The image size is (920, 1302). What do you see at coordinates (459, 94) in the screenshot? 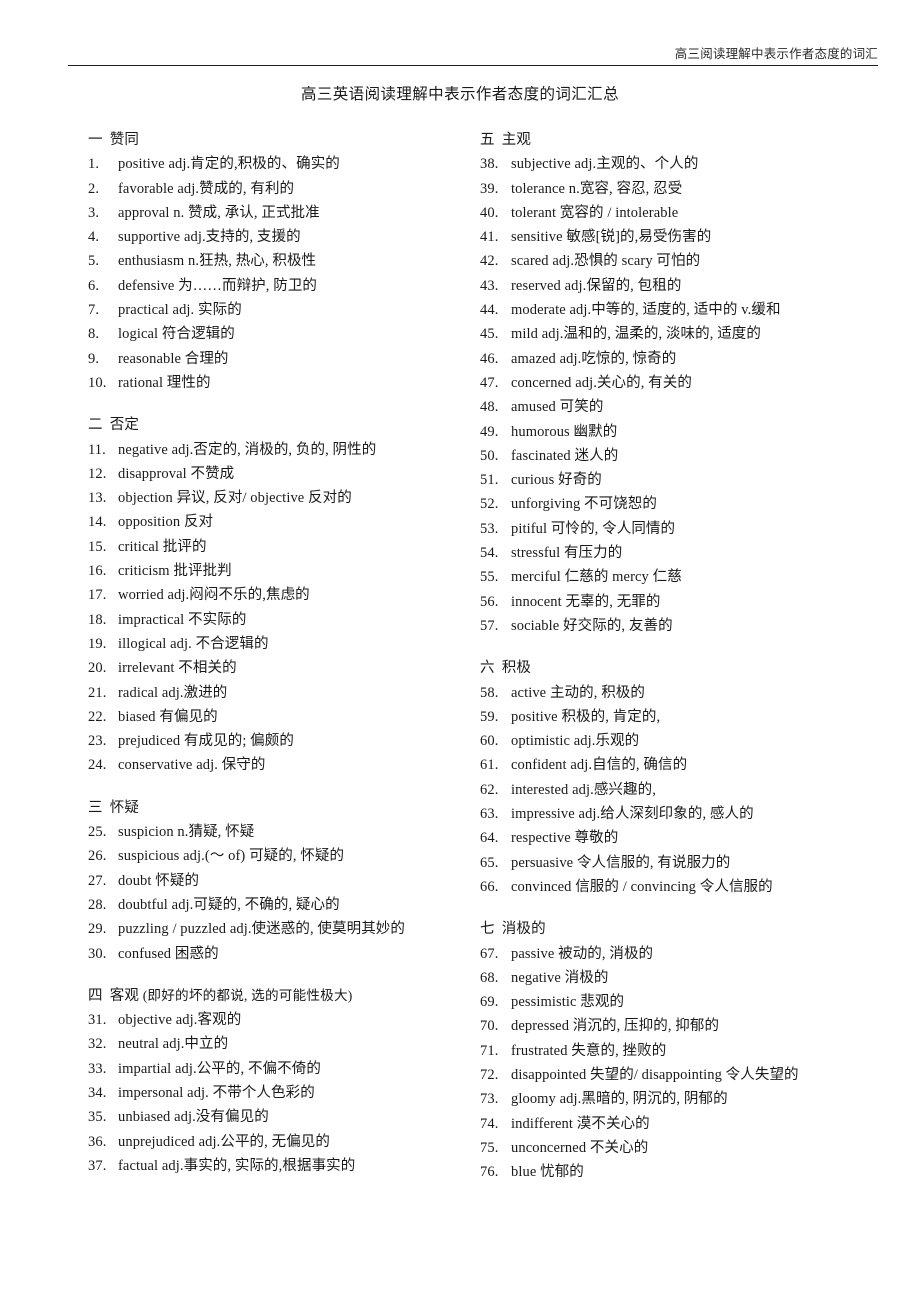
I see `page-title: 高三英语阅读理解中表示作者态度的词汇汇总` at bounding box center [459, 94].